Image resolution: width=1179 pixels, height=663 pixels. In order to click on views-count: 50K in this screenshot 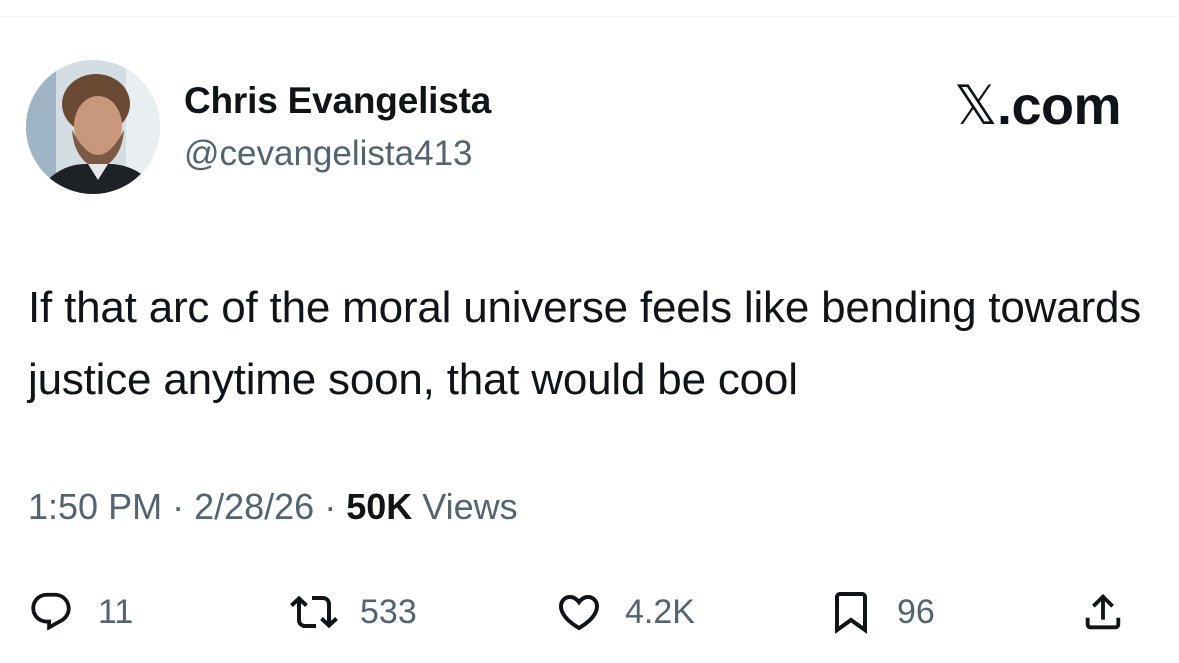, I will do `click(379, 506)`.